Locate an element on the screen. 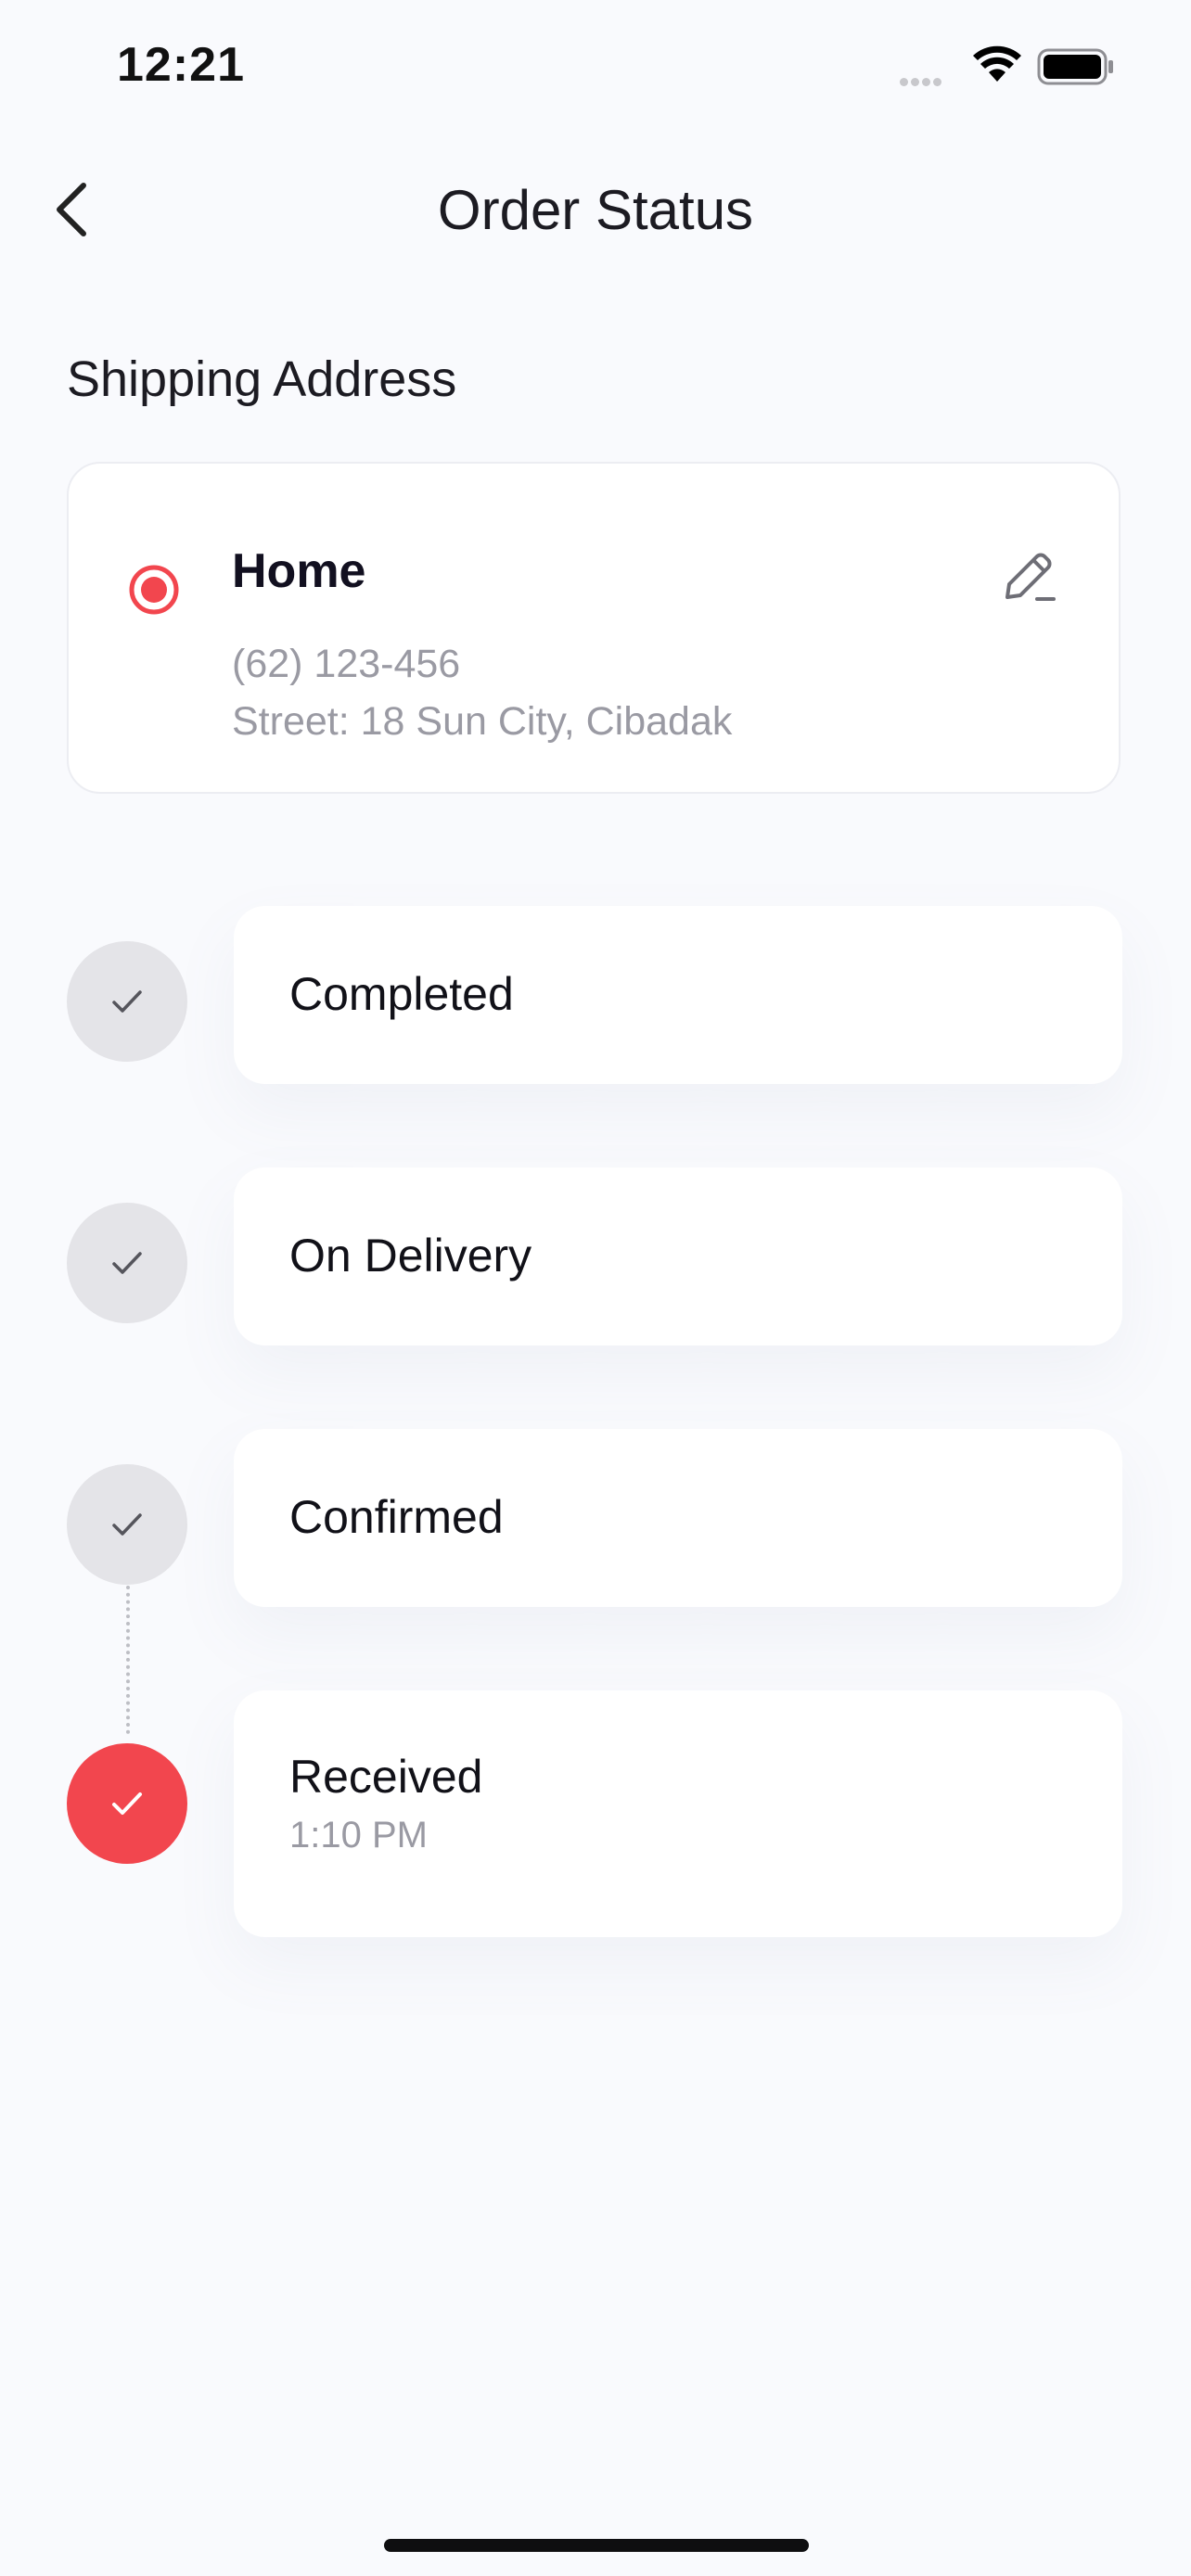 Image resolution: width=1191 pixels, height=2576 pixels. step-indicator-on-delivery is located at coordinates (127, 1263).